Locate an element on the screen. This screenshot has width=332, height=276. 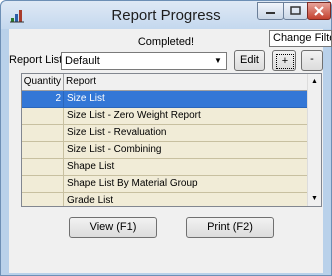
print-button: Print (F2) is located at coordinates (230, 227).